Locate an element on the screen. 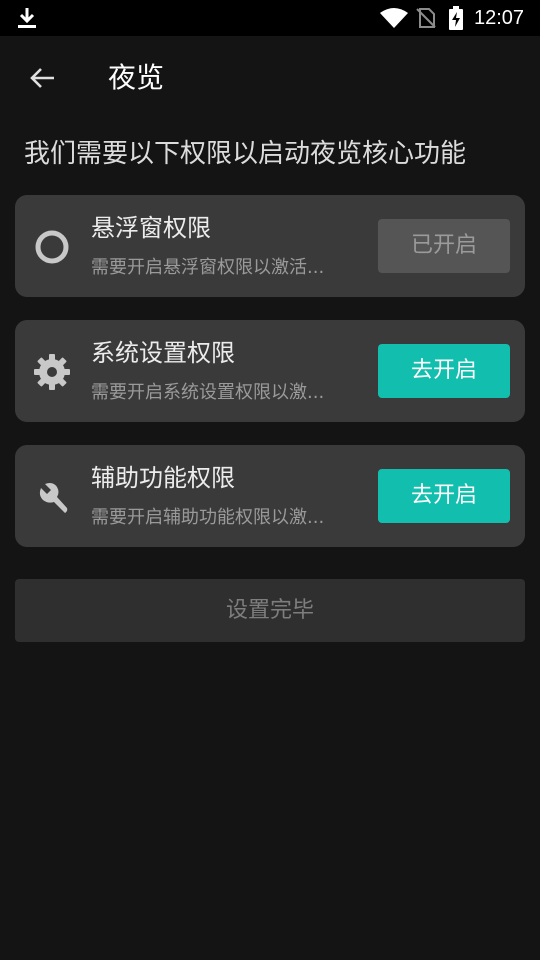 The image size is (540, 960). back-arrow-icon is located at coordinates (42, 78).